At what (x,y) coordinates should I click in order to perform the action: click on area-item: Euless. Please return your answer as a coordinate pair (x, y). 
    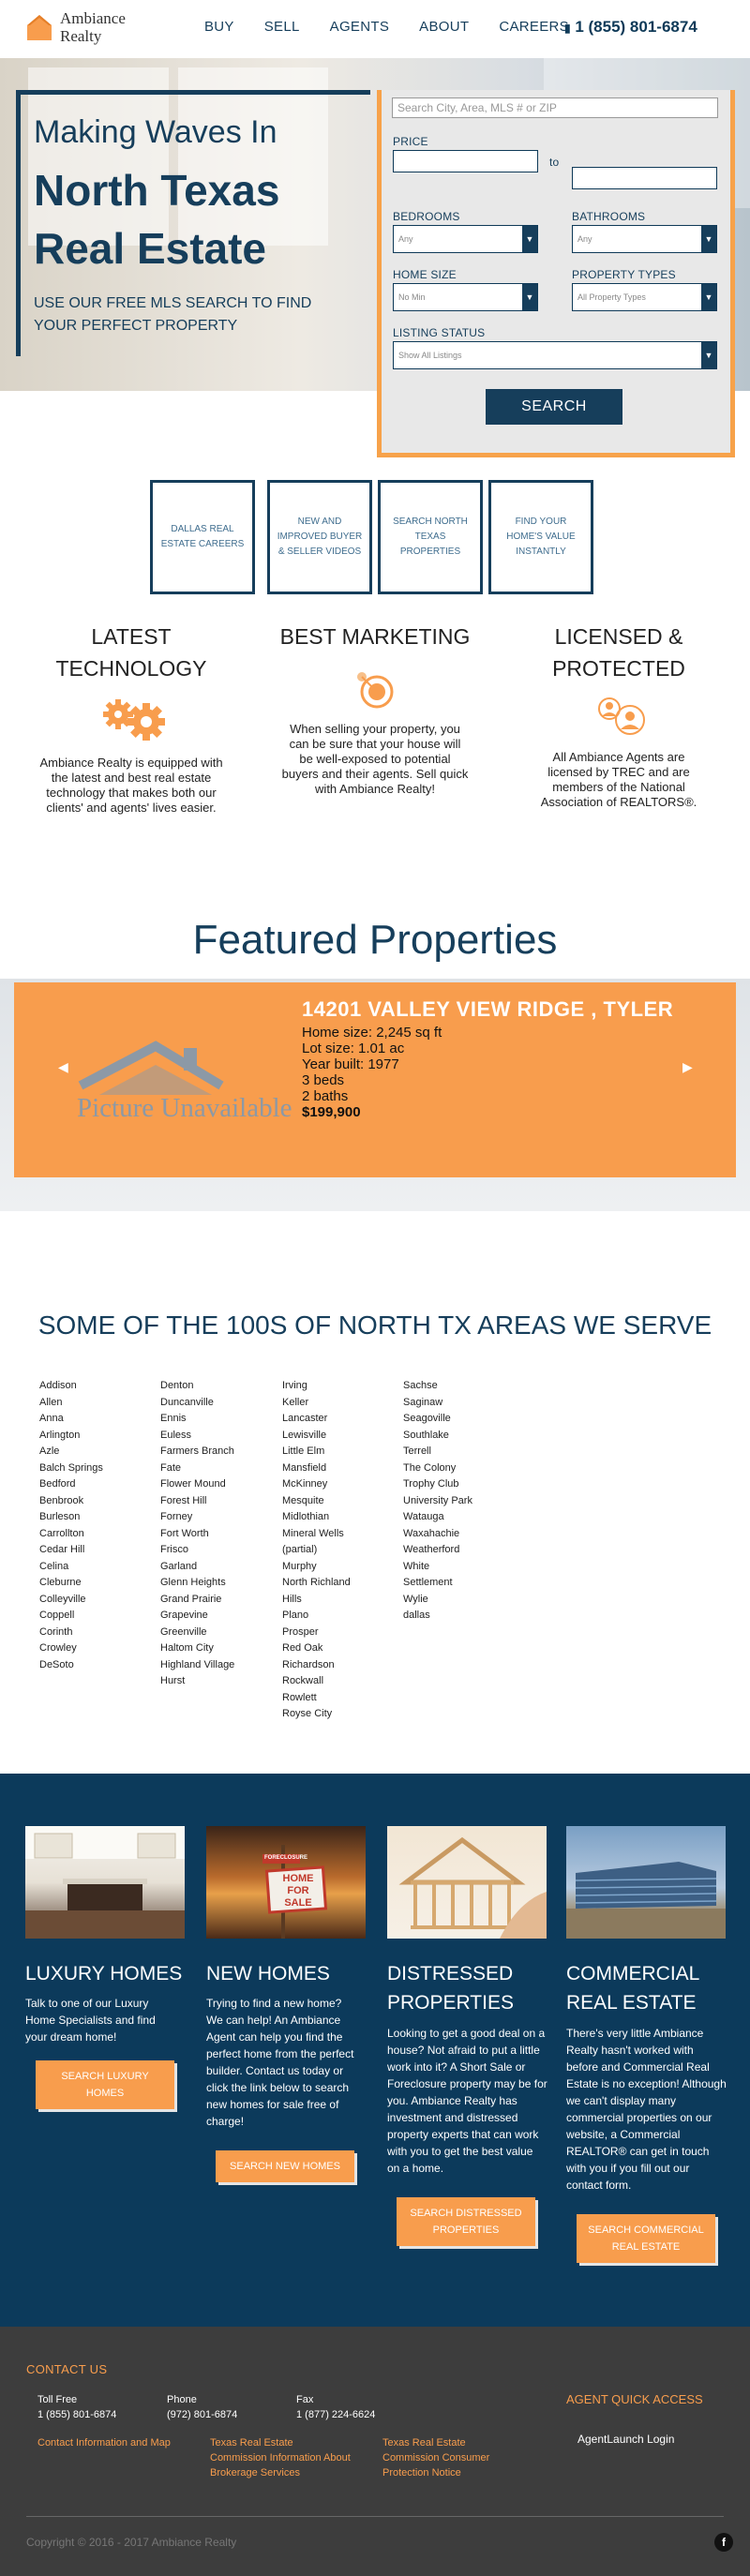
    Looking at the image, I should click on (219, 1437).